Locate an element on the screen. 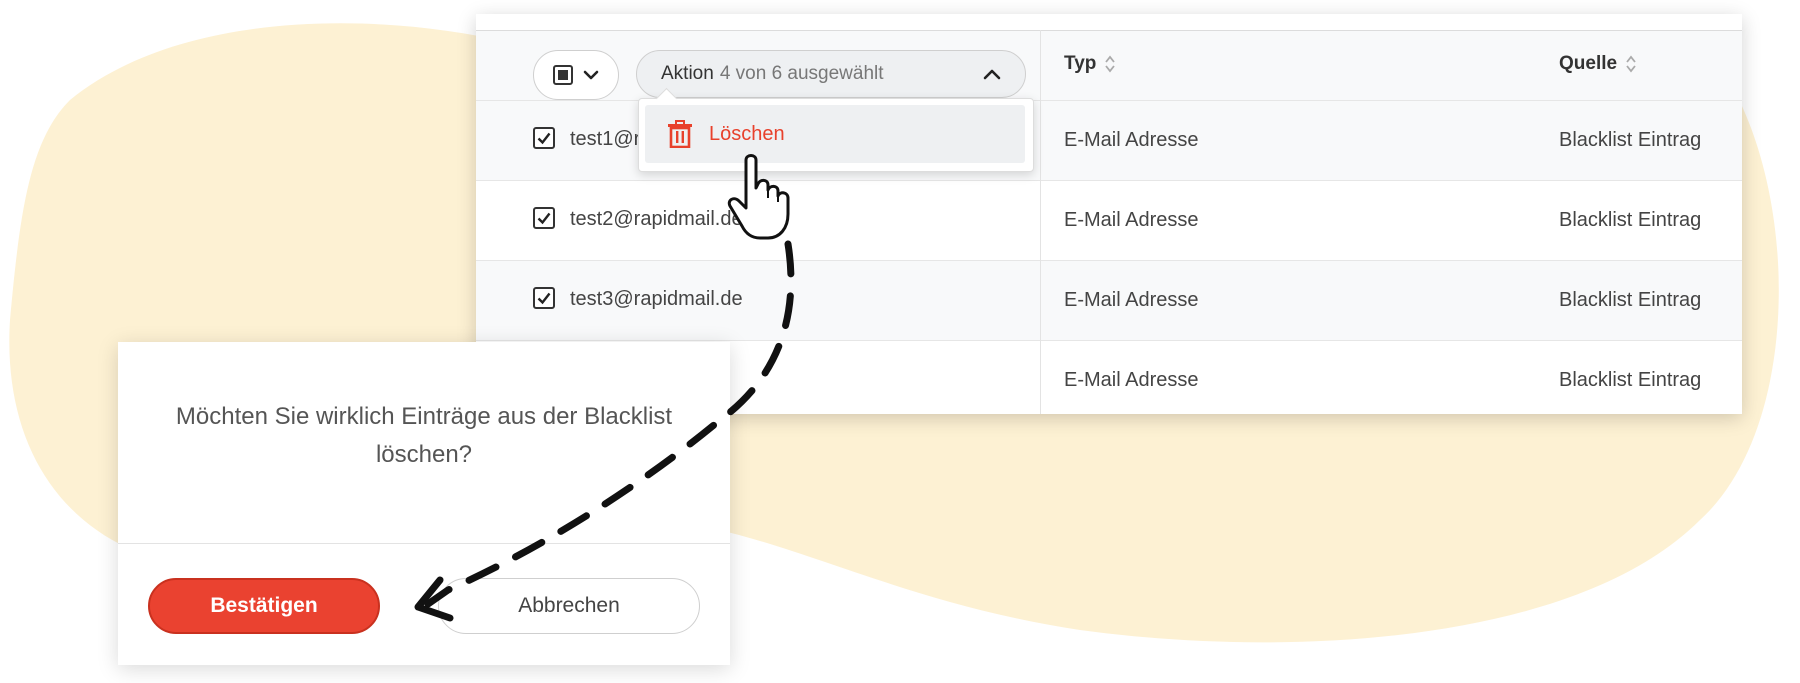 This screenshot has width=1800, height=683. select-all-button is located at coordinates (576, 75).